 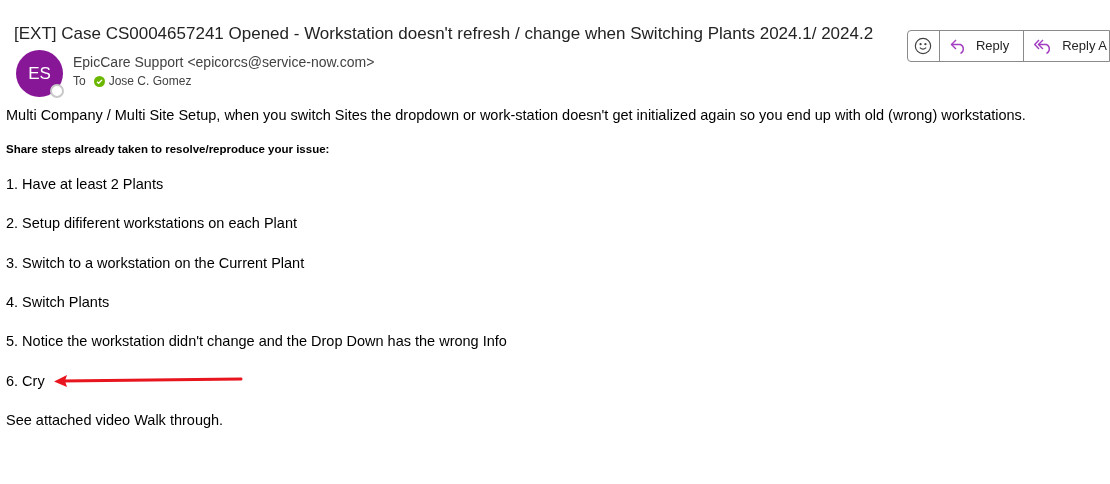 I want to click on step-text: 2. Setup dififerent workstations on each Plant, so click(x=151, y=224).